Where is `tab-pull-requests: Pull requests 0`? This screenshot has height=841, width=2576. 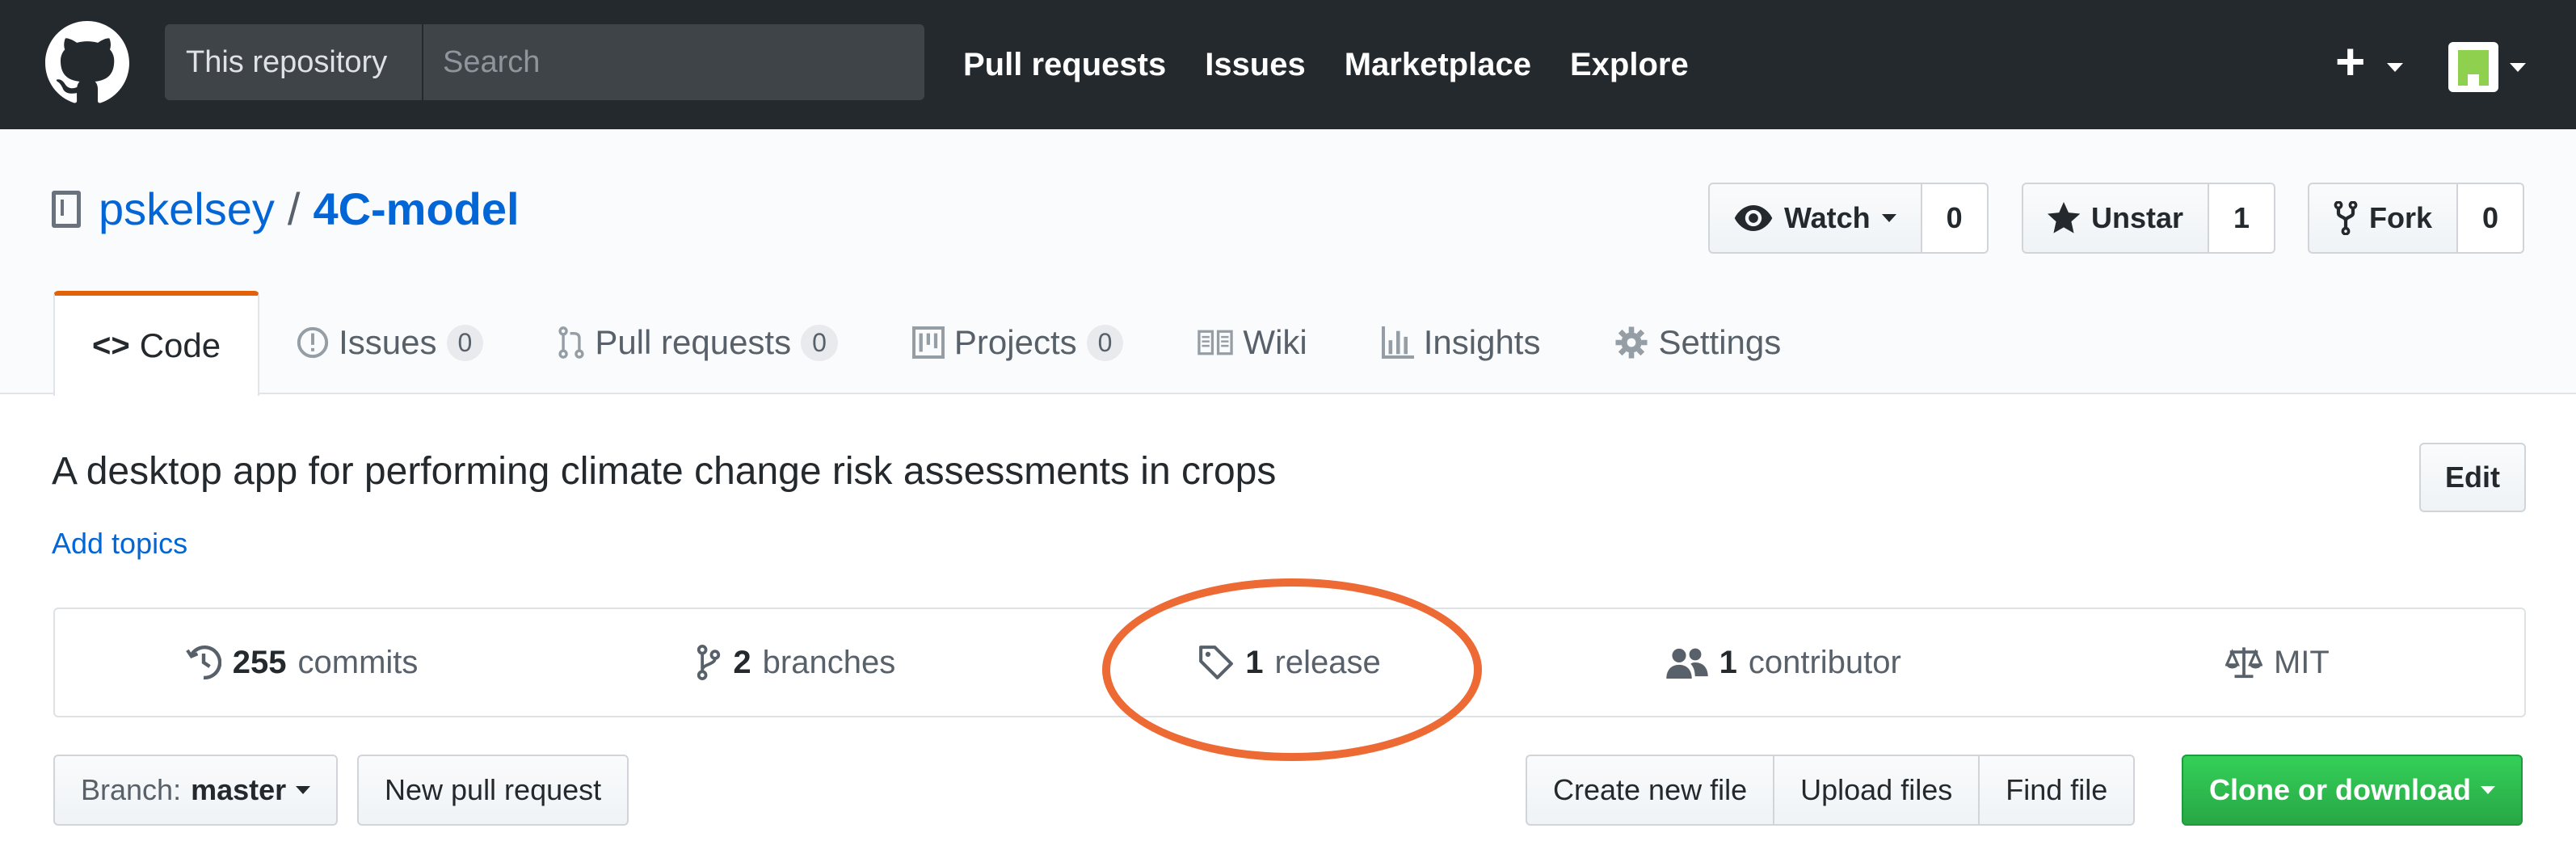
tab-pull-requests: Pull requests 0 is located at coordinates (697, 342).